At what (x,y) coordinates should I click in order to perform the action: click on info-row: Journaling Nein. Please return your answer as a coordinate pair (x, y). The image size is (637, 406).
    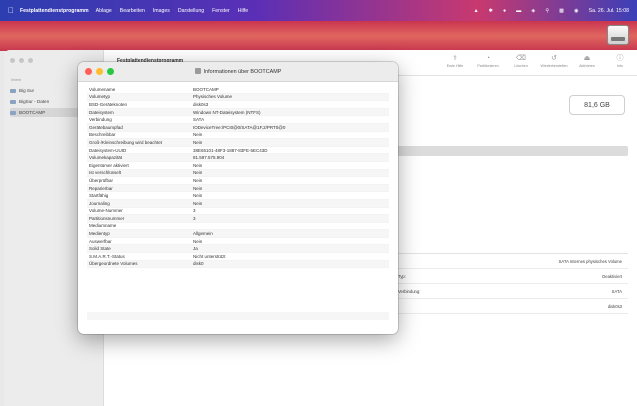
    Looking at the image, I should click on (238, 203).